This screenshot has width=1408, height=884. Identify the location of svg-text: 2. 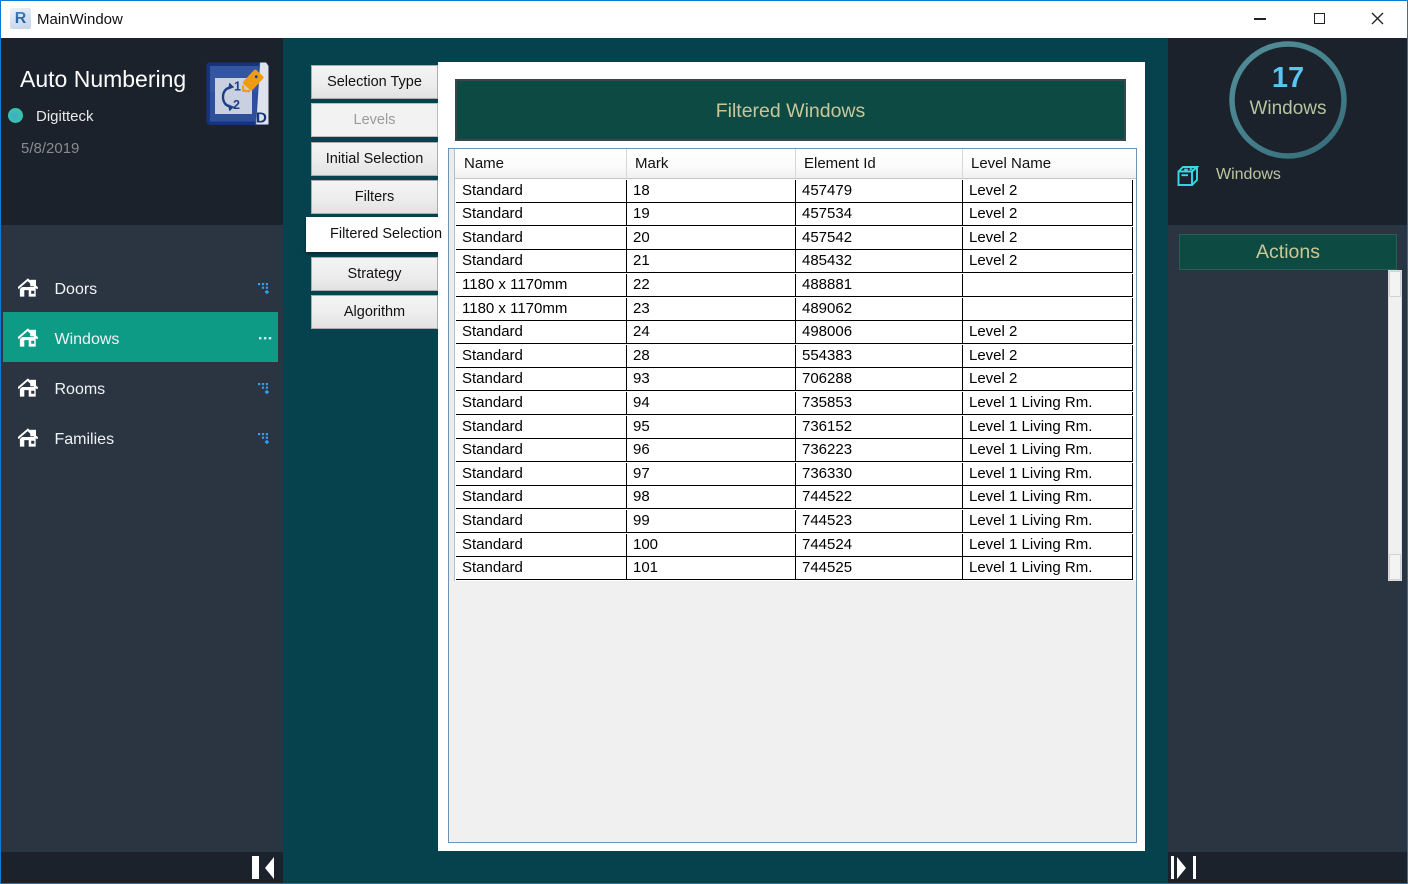
(236, 105).